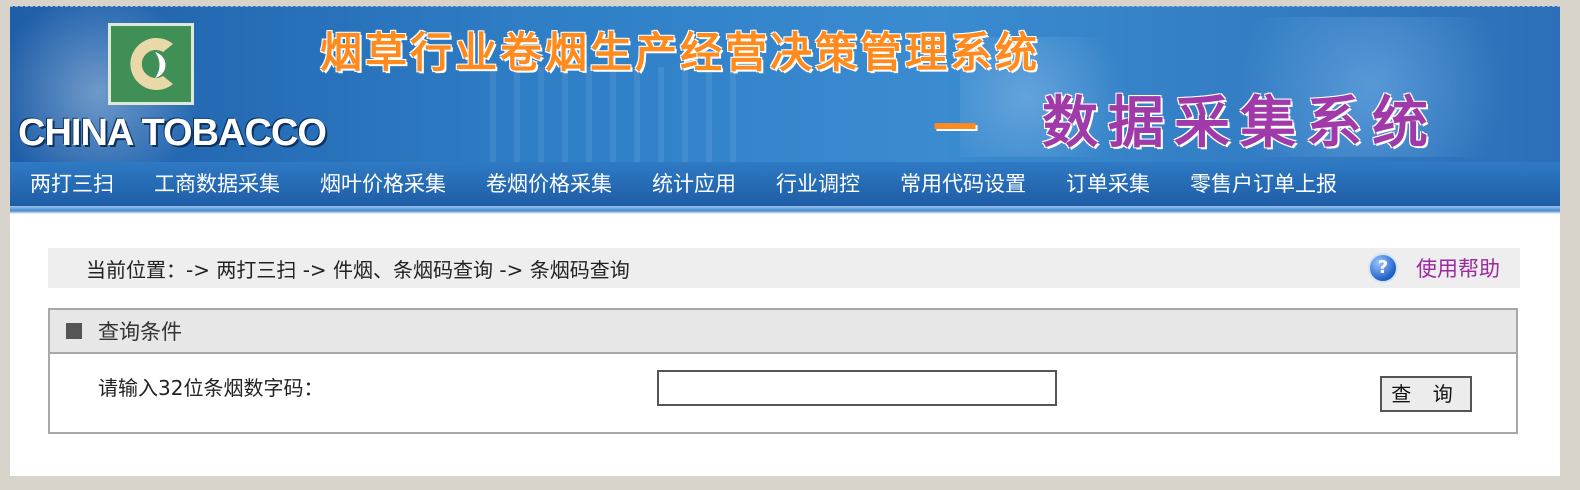 This screenshot has height=490, width=1580. Describe the element at coordinates (151, 64) in the screenshot. I see `china-tobacco-logo-icon` at that location.